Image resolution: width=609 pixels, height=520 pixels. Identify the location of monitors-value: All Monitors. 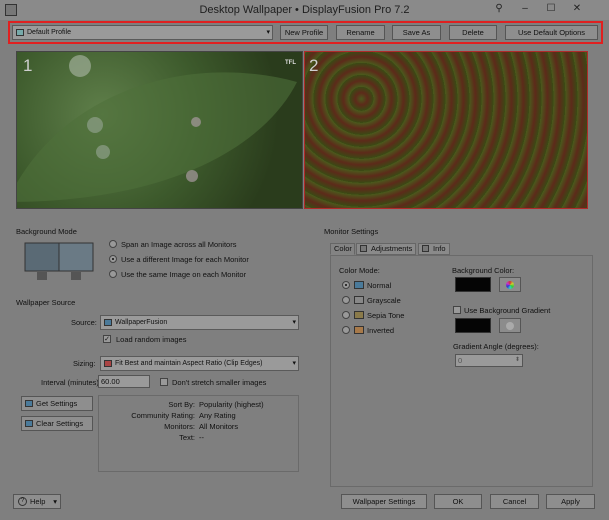
(219, 426).